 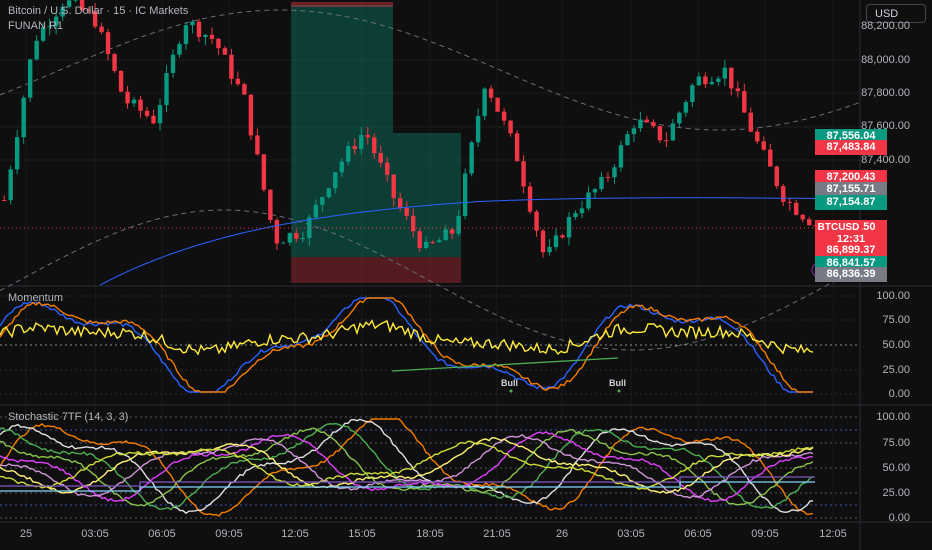 I want to click on stoch-axis-label: 25.00, so click(x=896, y=493).